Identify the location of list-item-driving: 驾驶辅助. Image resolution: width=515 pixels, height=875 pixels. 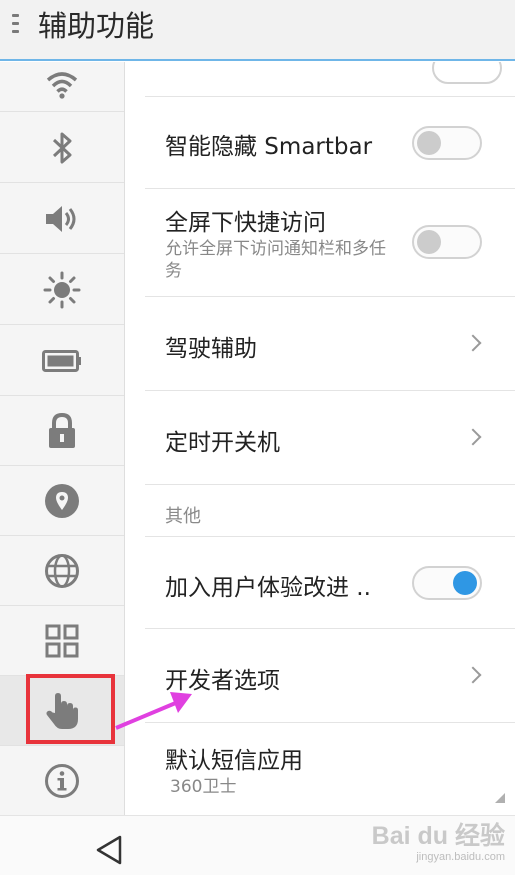
(330, 344).